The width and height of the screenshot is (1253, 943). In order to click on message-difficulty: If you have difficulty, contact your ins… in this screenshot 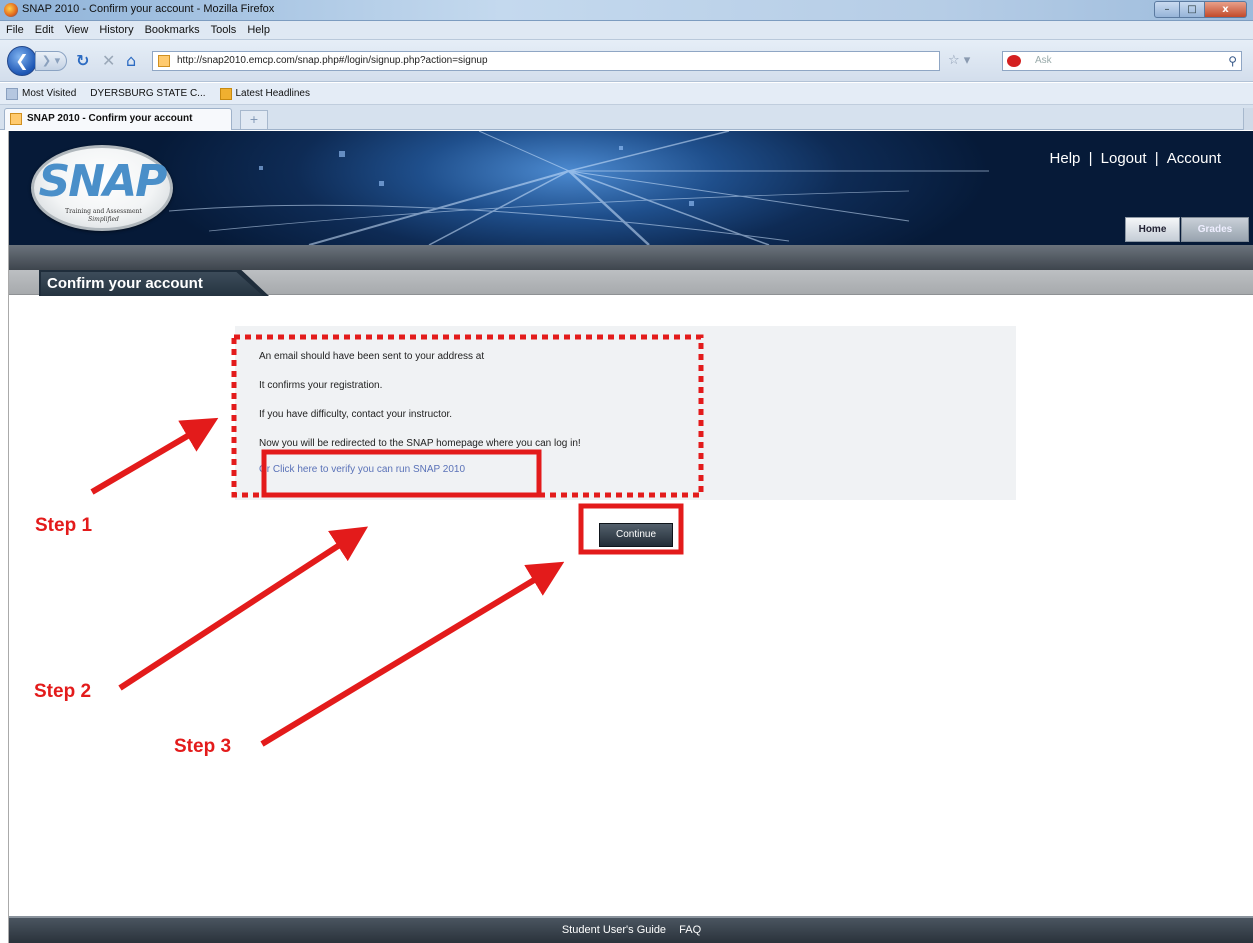, I will do `click(356, 414)`.